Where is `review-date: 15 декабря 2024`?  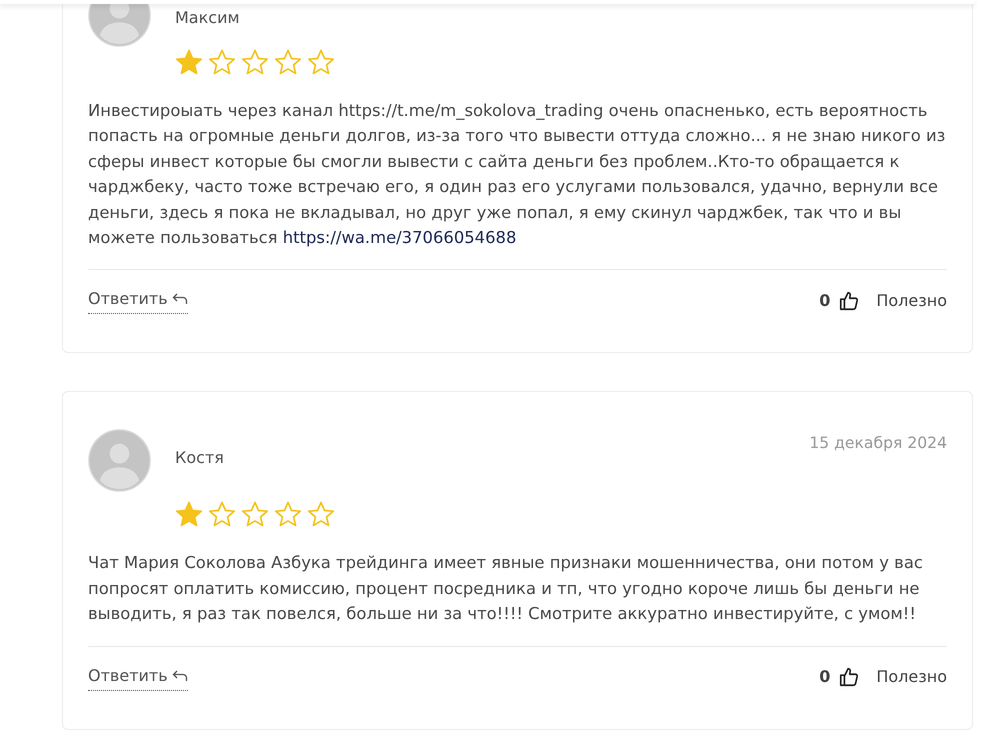 review-date: 15 декабря 2024 is located at coordinates (878, 443).